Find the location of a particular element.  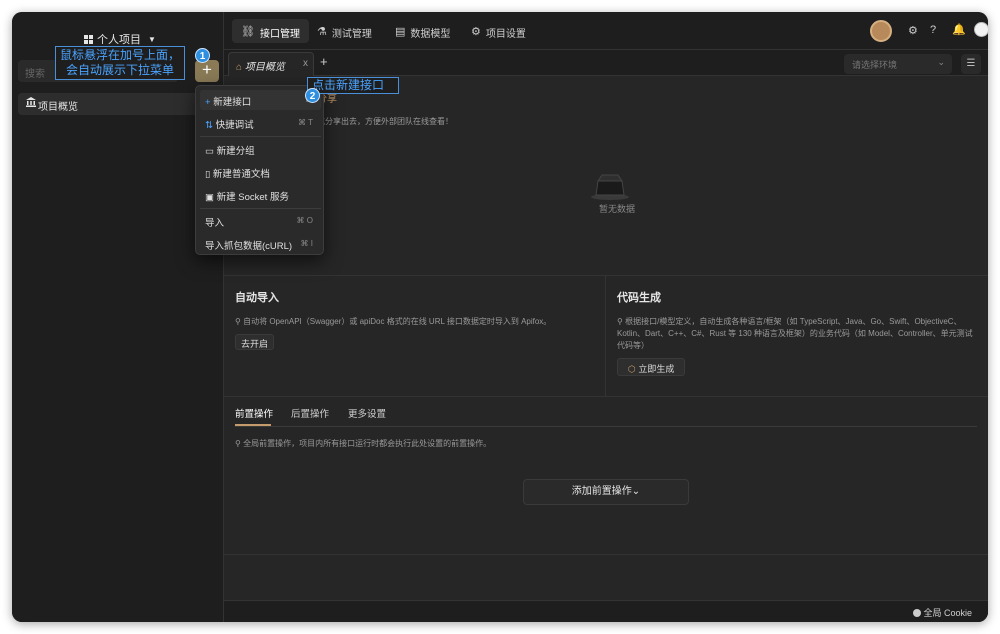

global-cookie-button: 全局 Cookie is located at coordinates (942, 612).